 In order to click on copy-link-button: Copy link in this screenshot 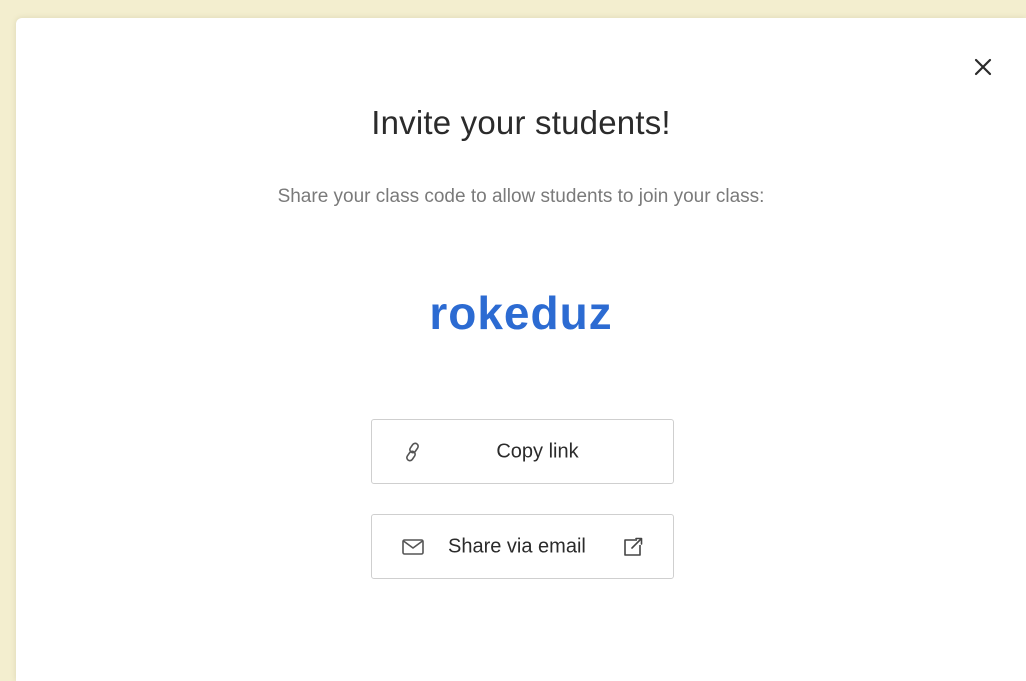, I will do `click(522, 451)`.